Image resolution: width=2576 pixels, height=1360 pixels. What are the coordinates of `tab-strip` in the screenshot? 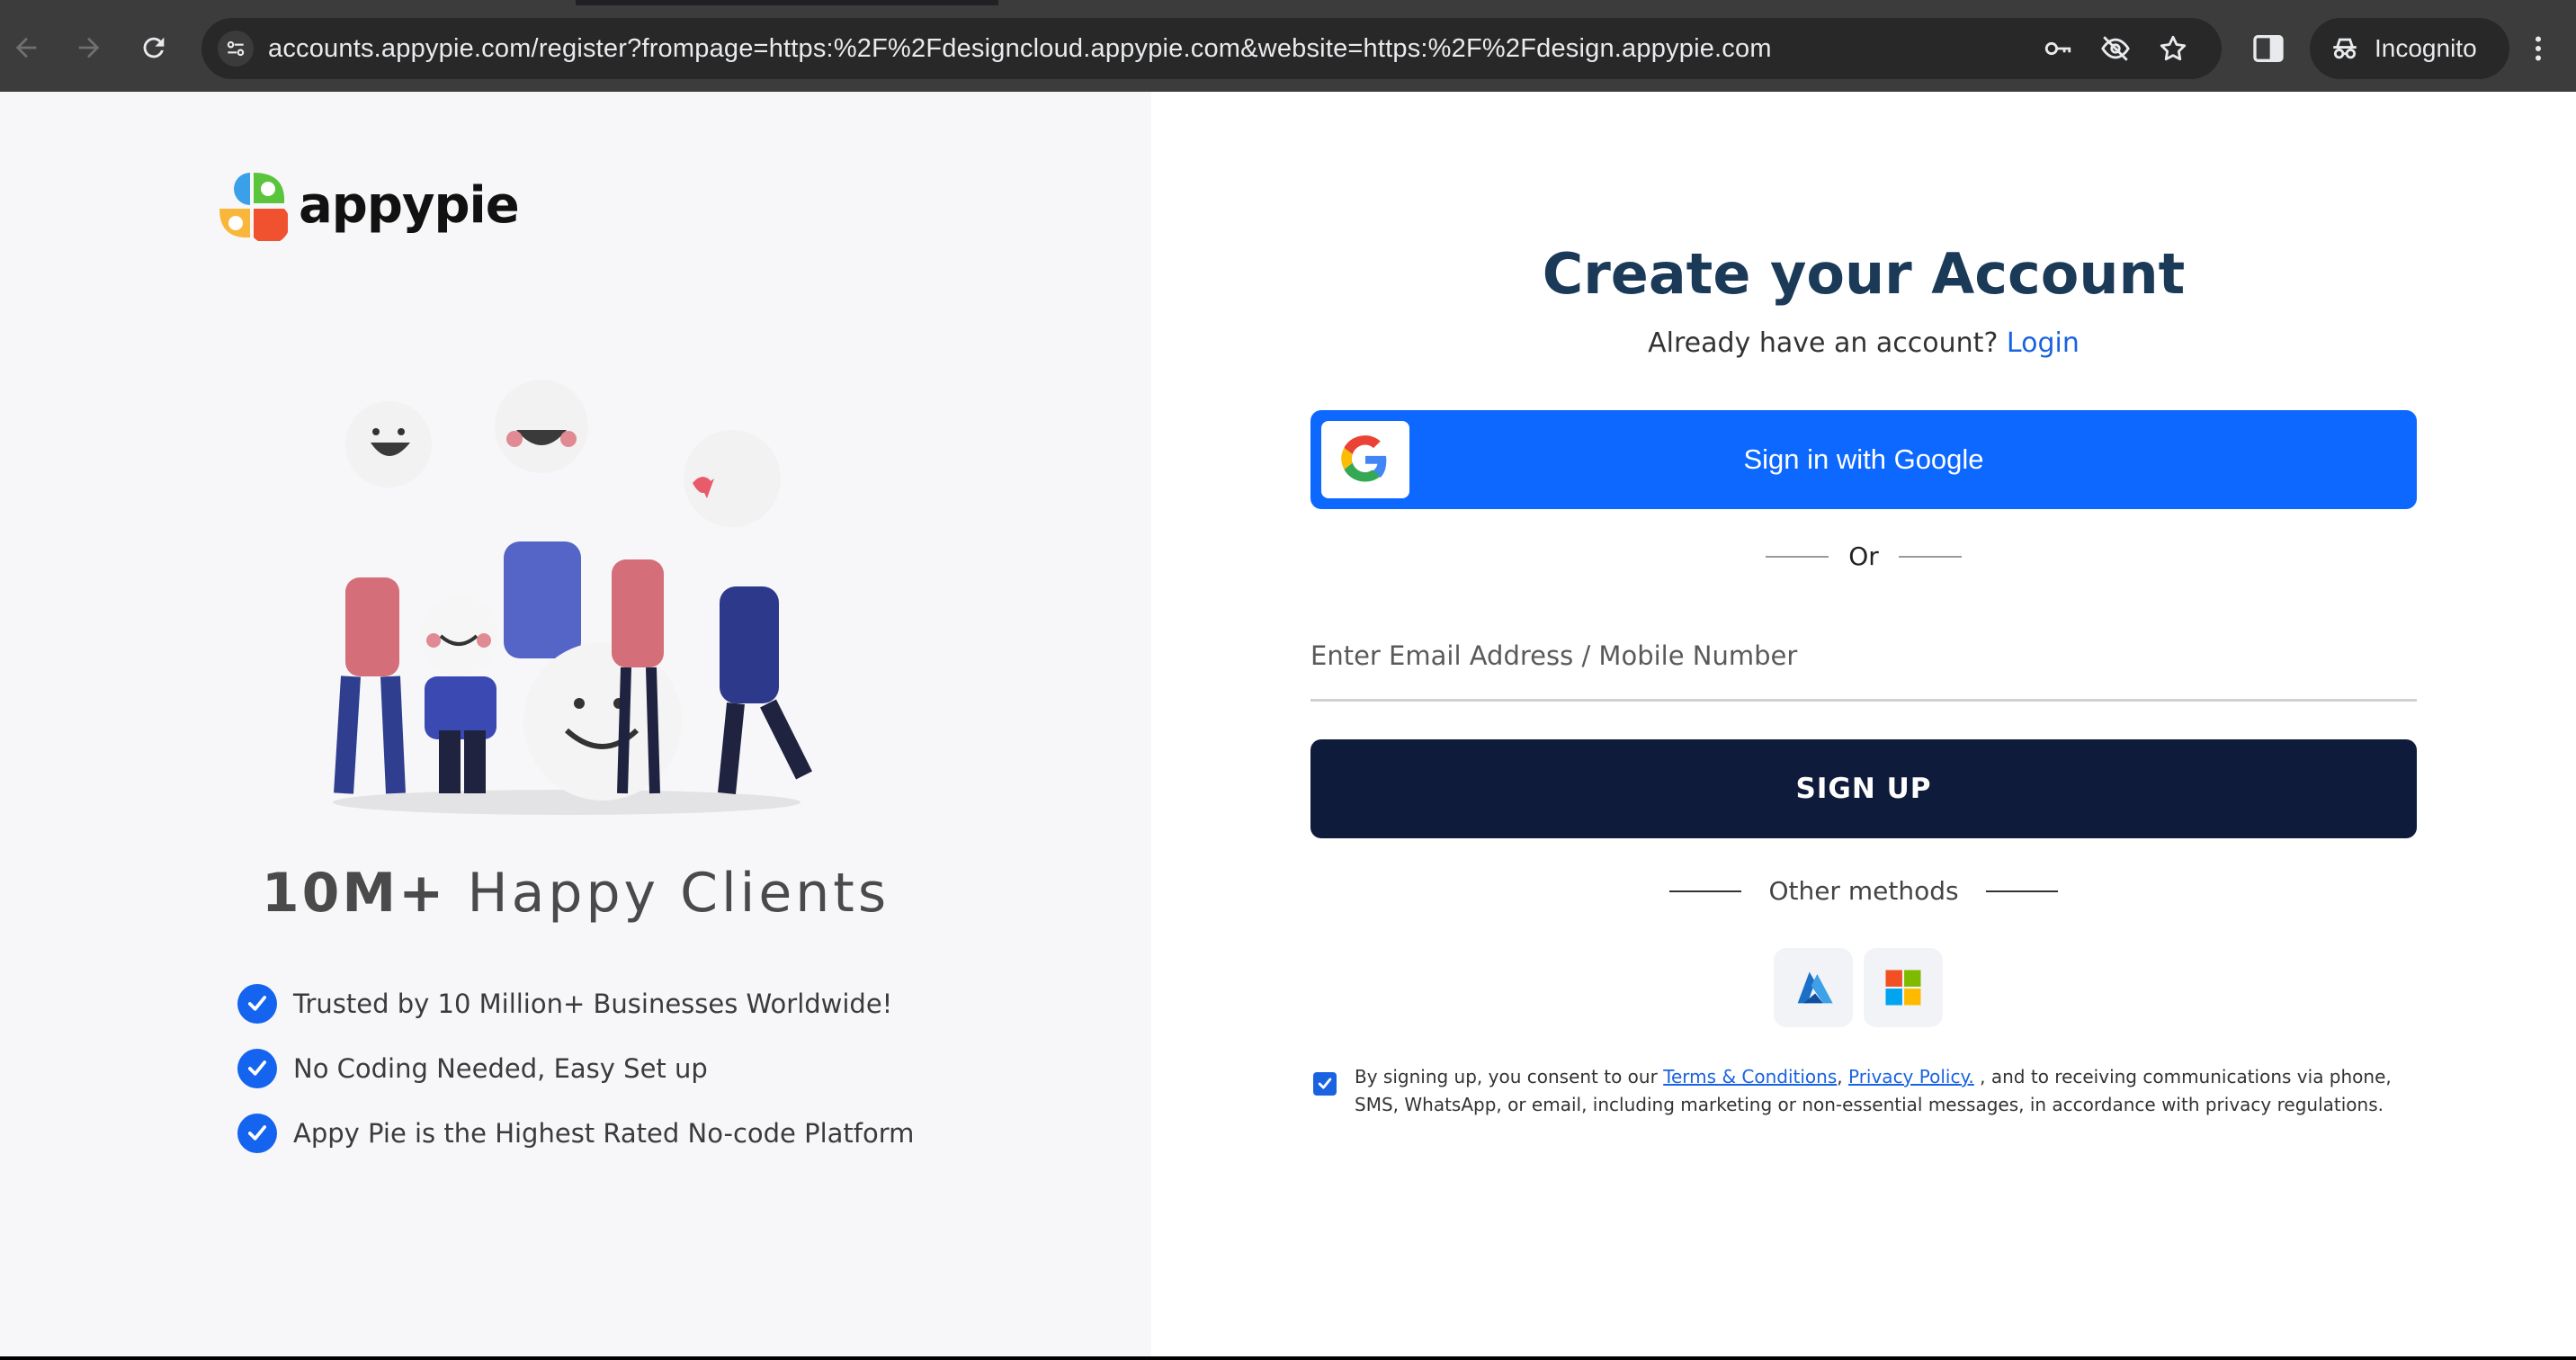 It's located at (1288, 2).